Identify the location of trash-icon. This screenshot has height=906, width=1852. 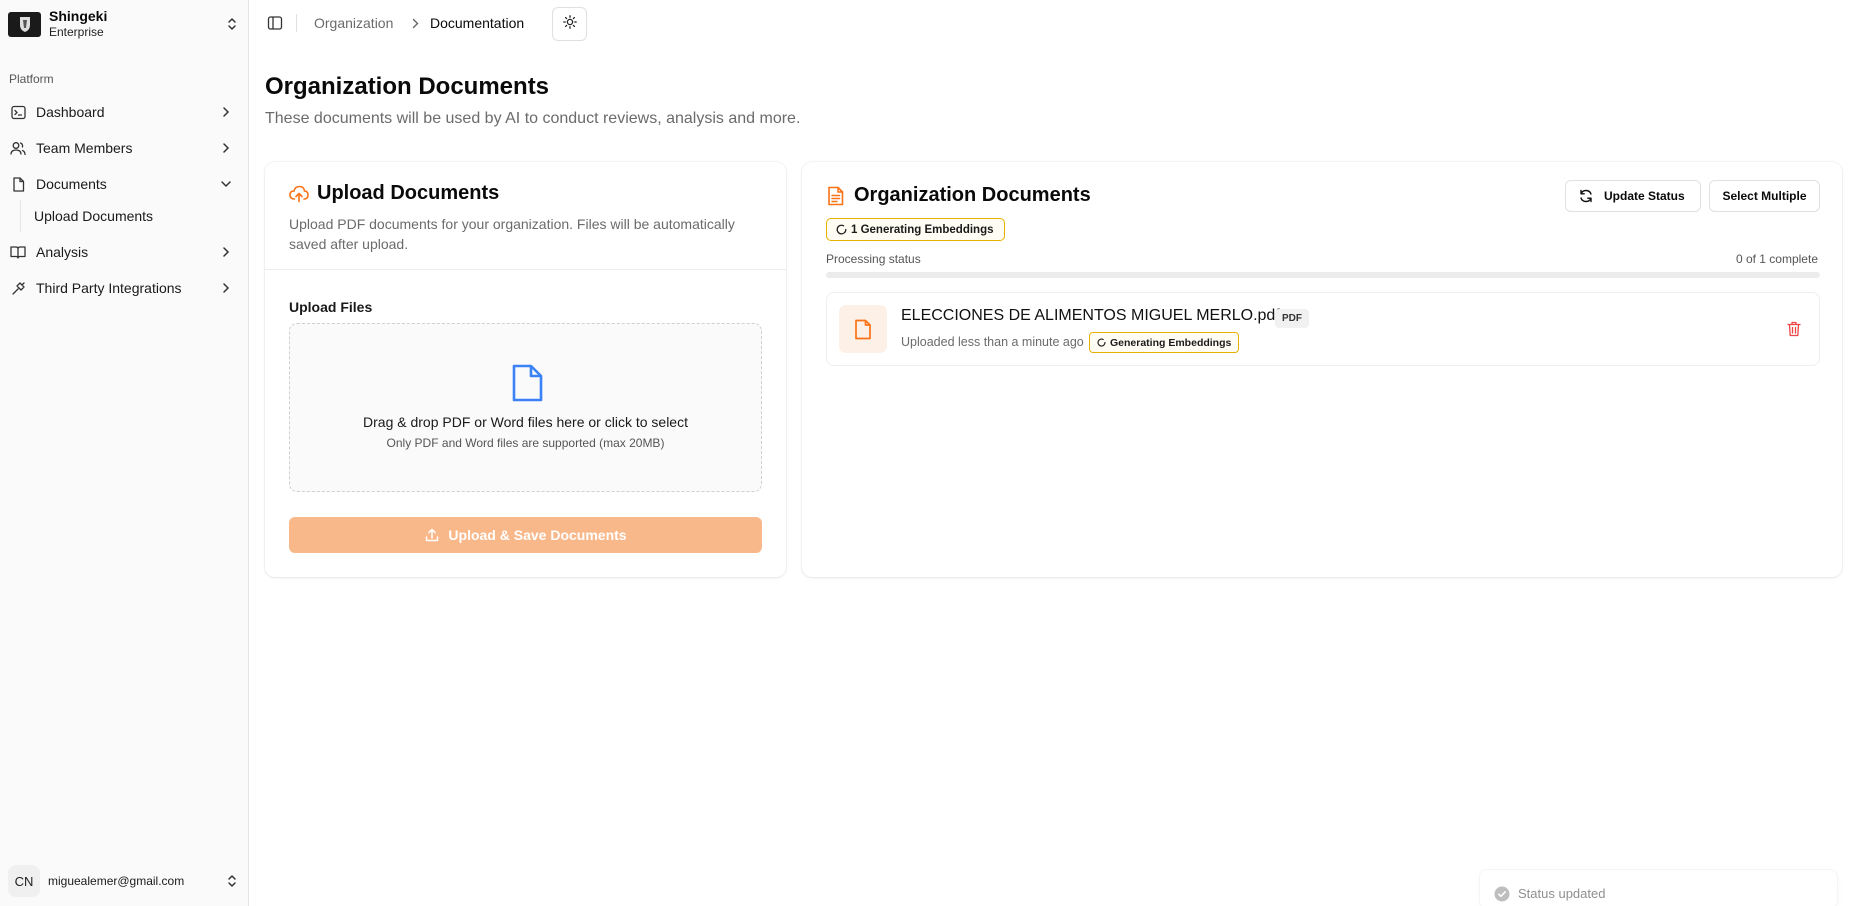
(1794, 329).